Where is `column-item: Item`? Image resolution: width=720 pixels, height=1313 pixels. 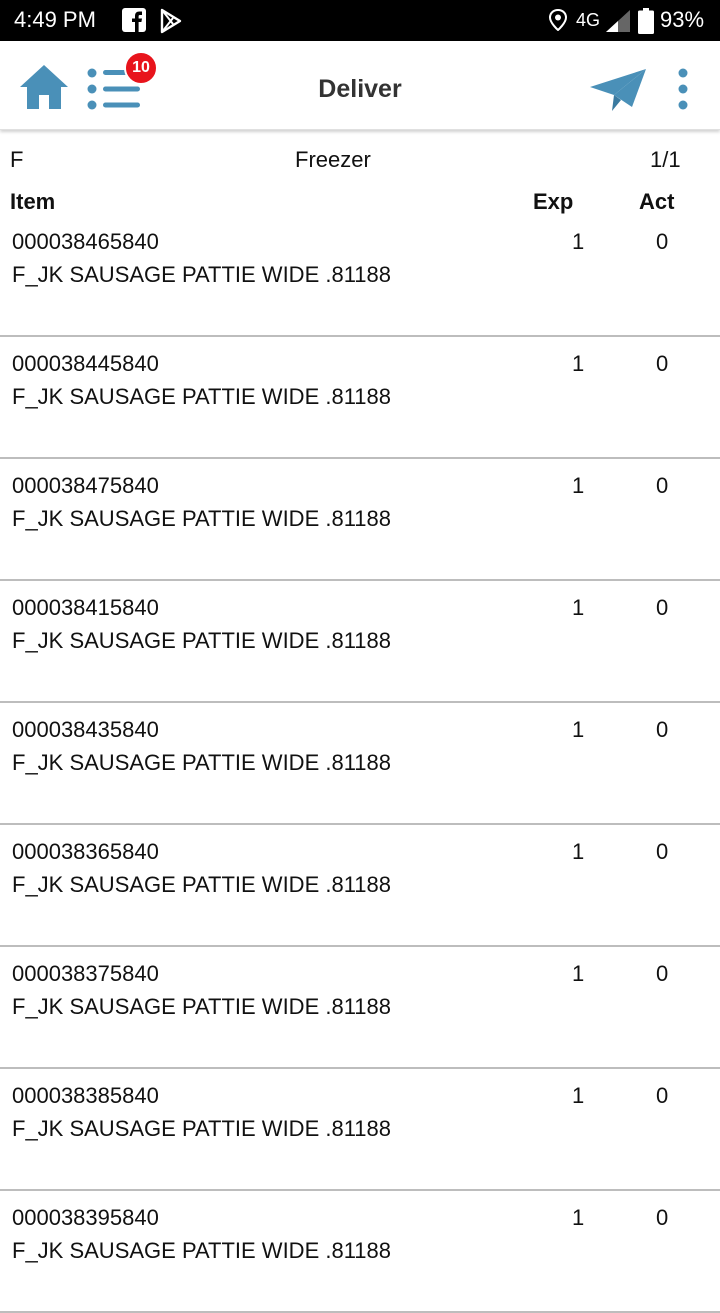 column-item: Item is located at coordinates (33, 201).